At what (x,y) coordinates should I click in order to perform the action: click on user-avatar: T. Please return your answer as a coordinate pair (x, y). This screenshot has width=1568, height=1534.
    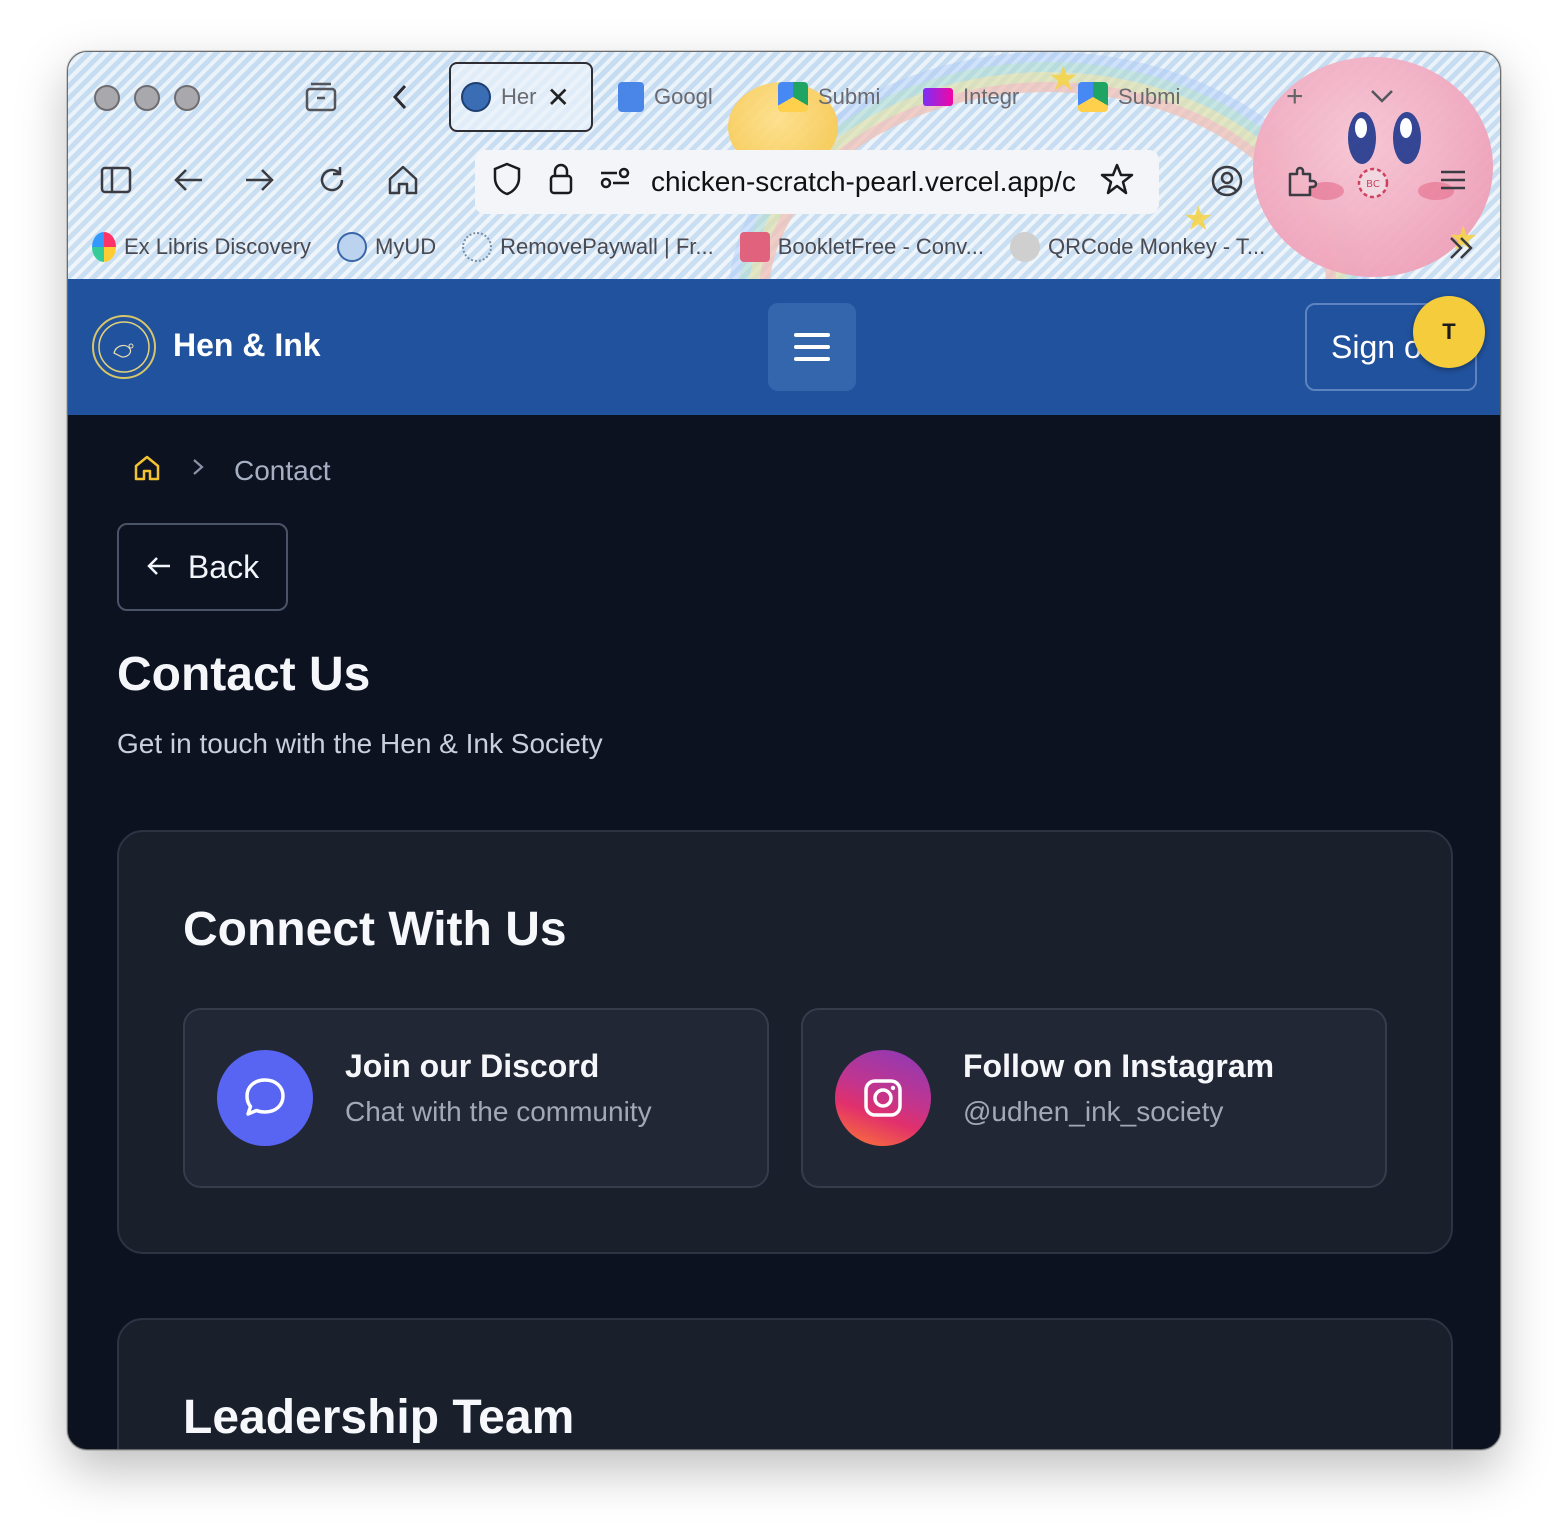
    Looking at the image, I should click on (1449, 332).